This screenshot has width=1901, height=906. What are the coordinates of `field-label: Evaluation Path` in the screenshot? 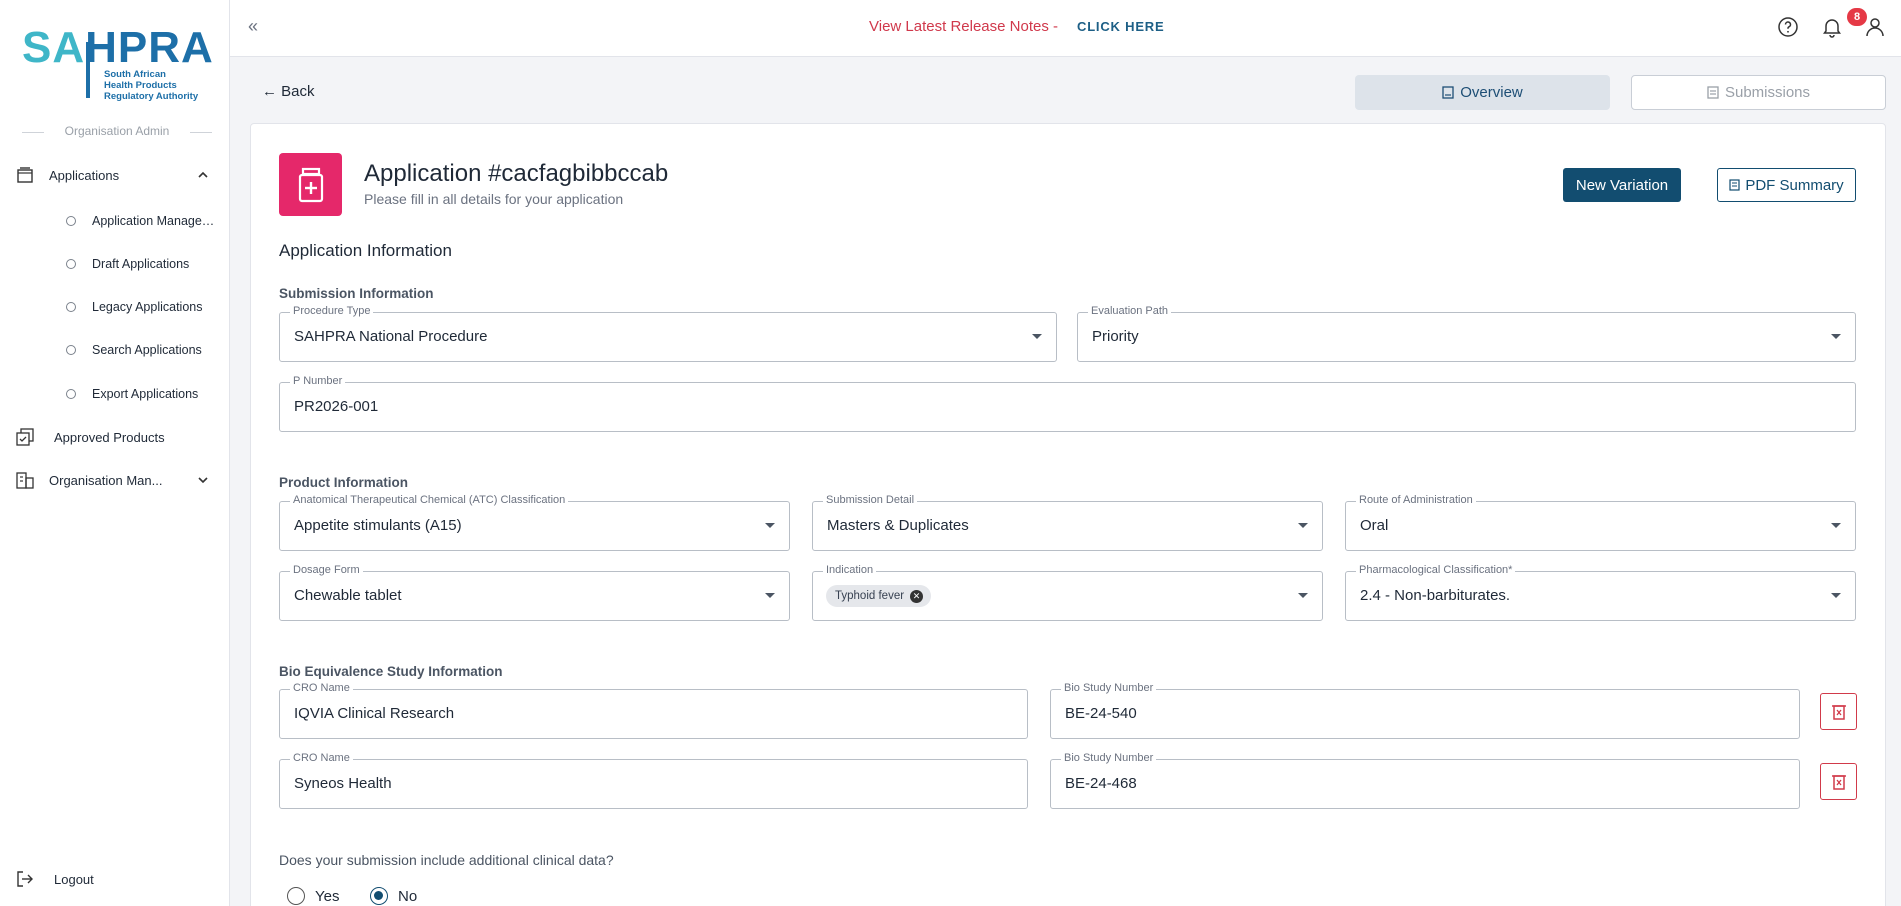 It's located at (1130, 311).